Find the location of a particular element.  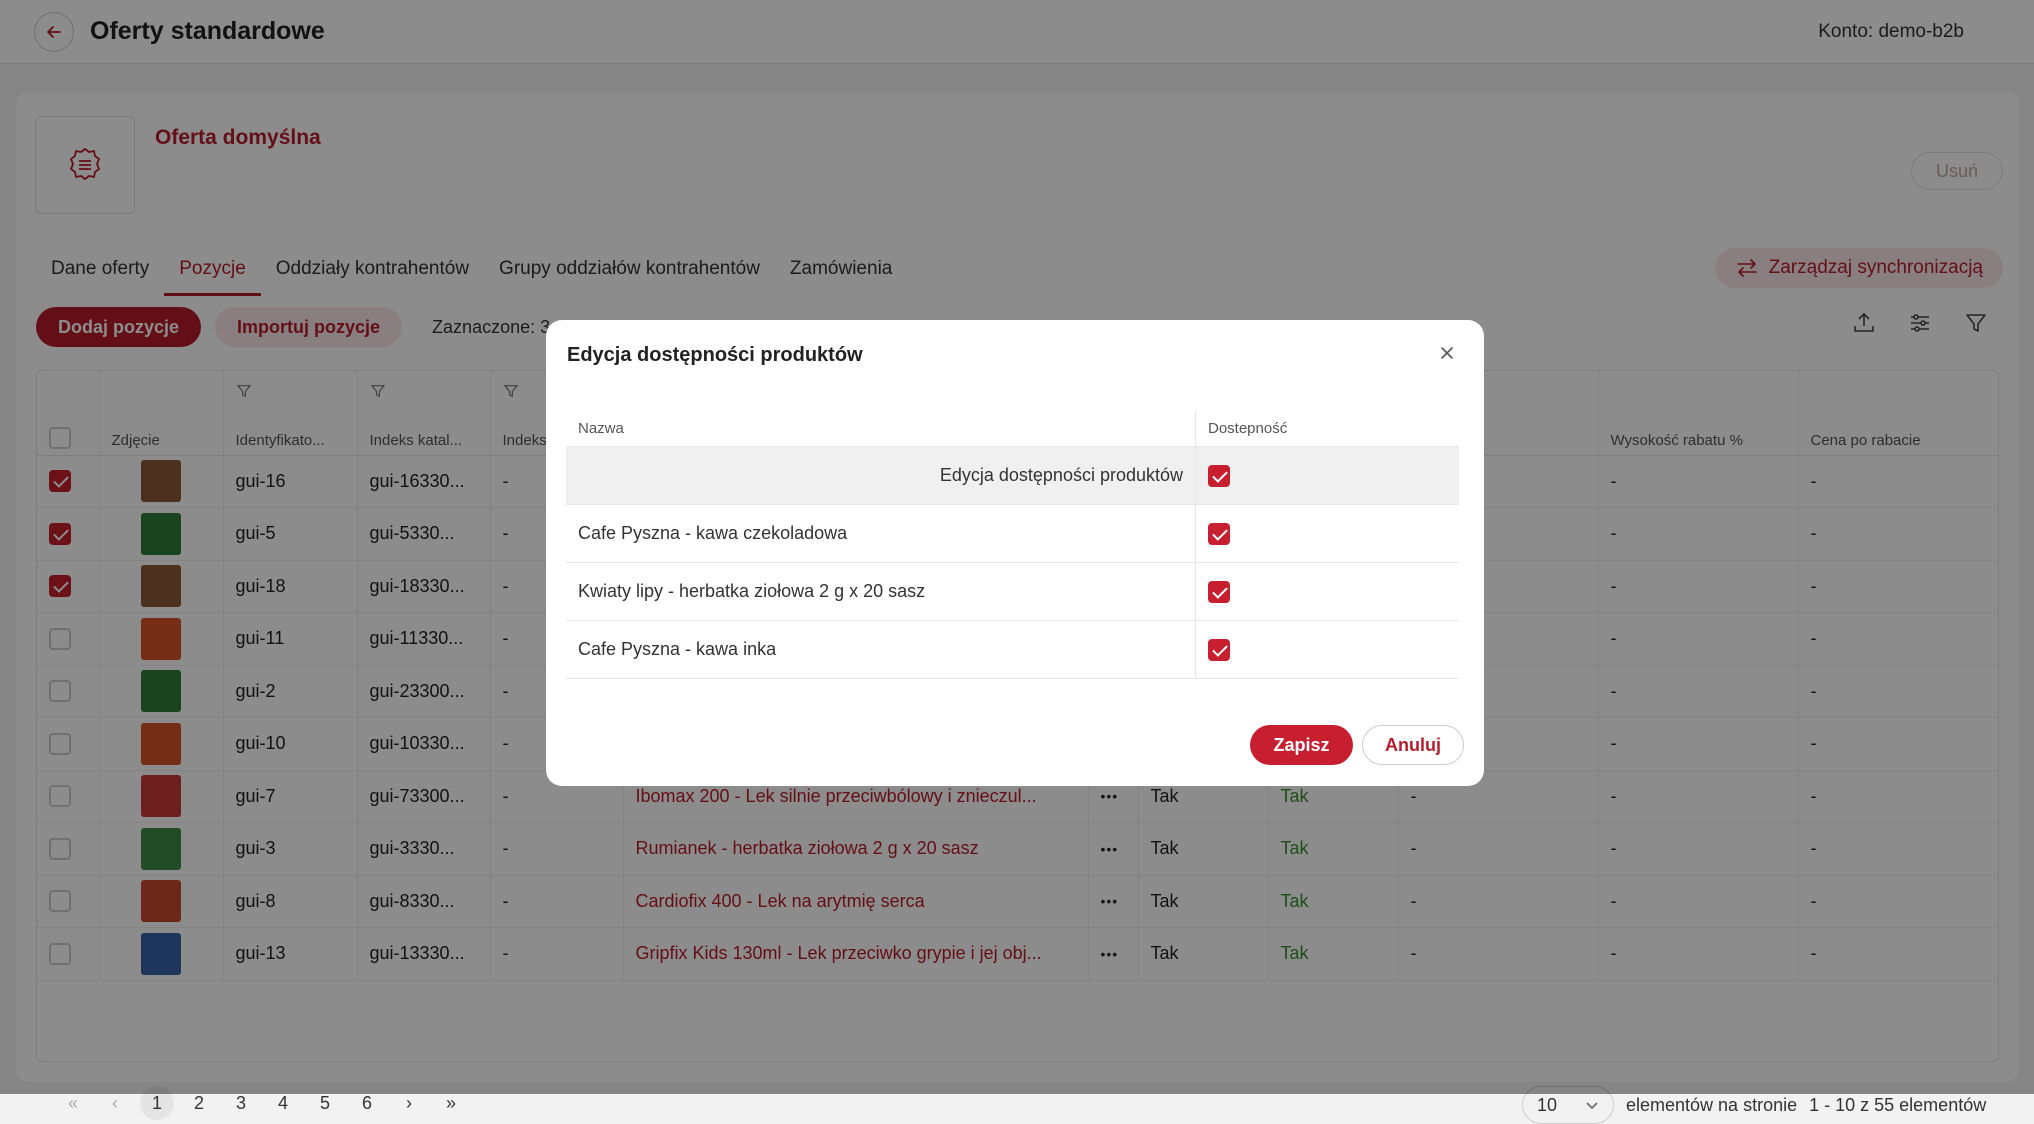

modal-col-availability: Dostepność is located at coordinates (1248, 428).